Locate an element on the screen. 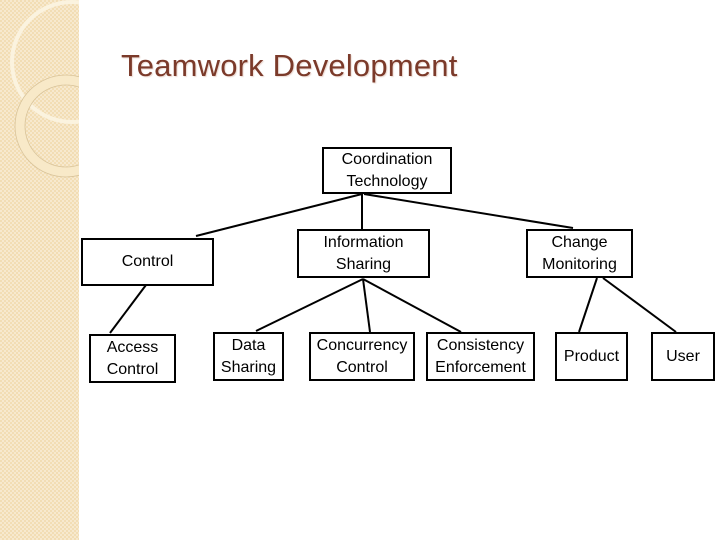 The width and height of the screenshot is (720, 540). node-data-sharing: Data Sharing is located at coordinates (248, 356).